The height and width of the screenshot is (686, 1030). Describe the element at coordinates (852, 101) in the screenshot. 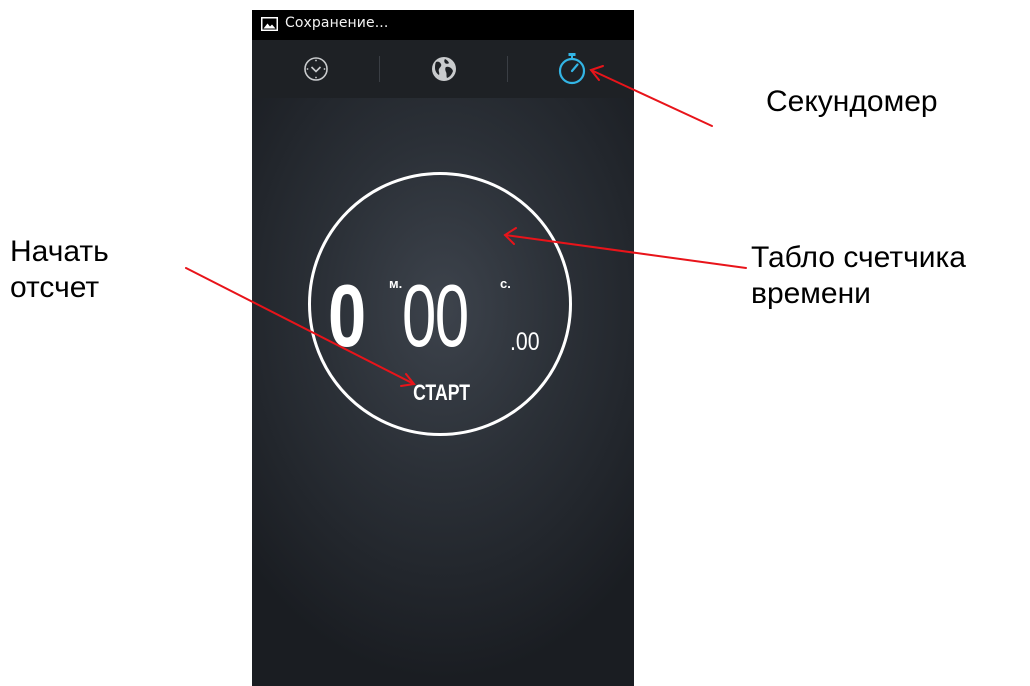

I see `stopwatch-callout: Секундомер` at that location.